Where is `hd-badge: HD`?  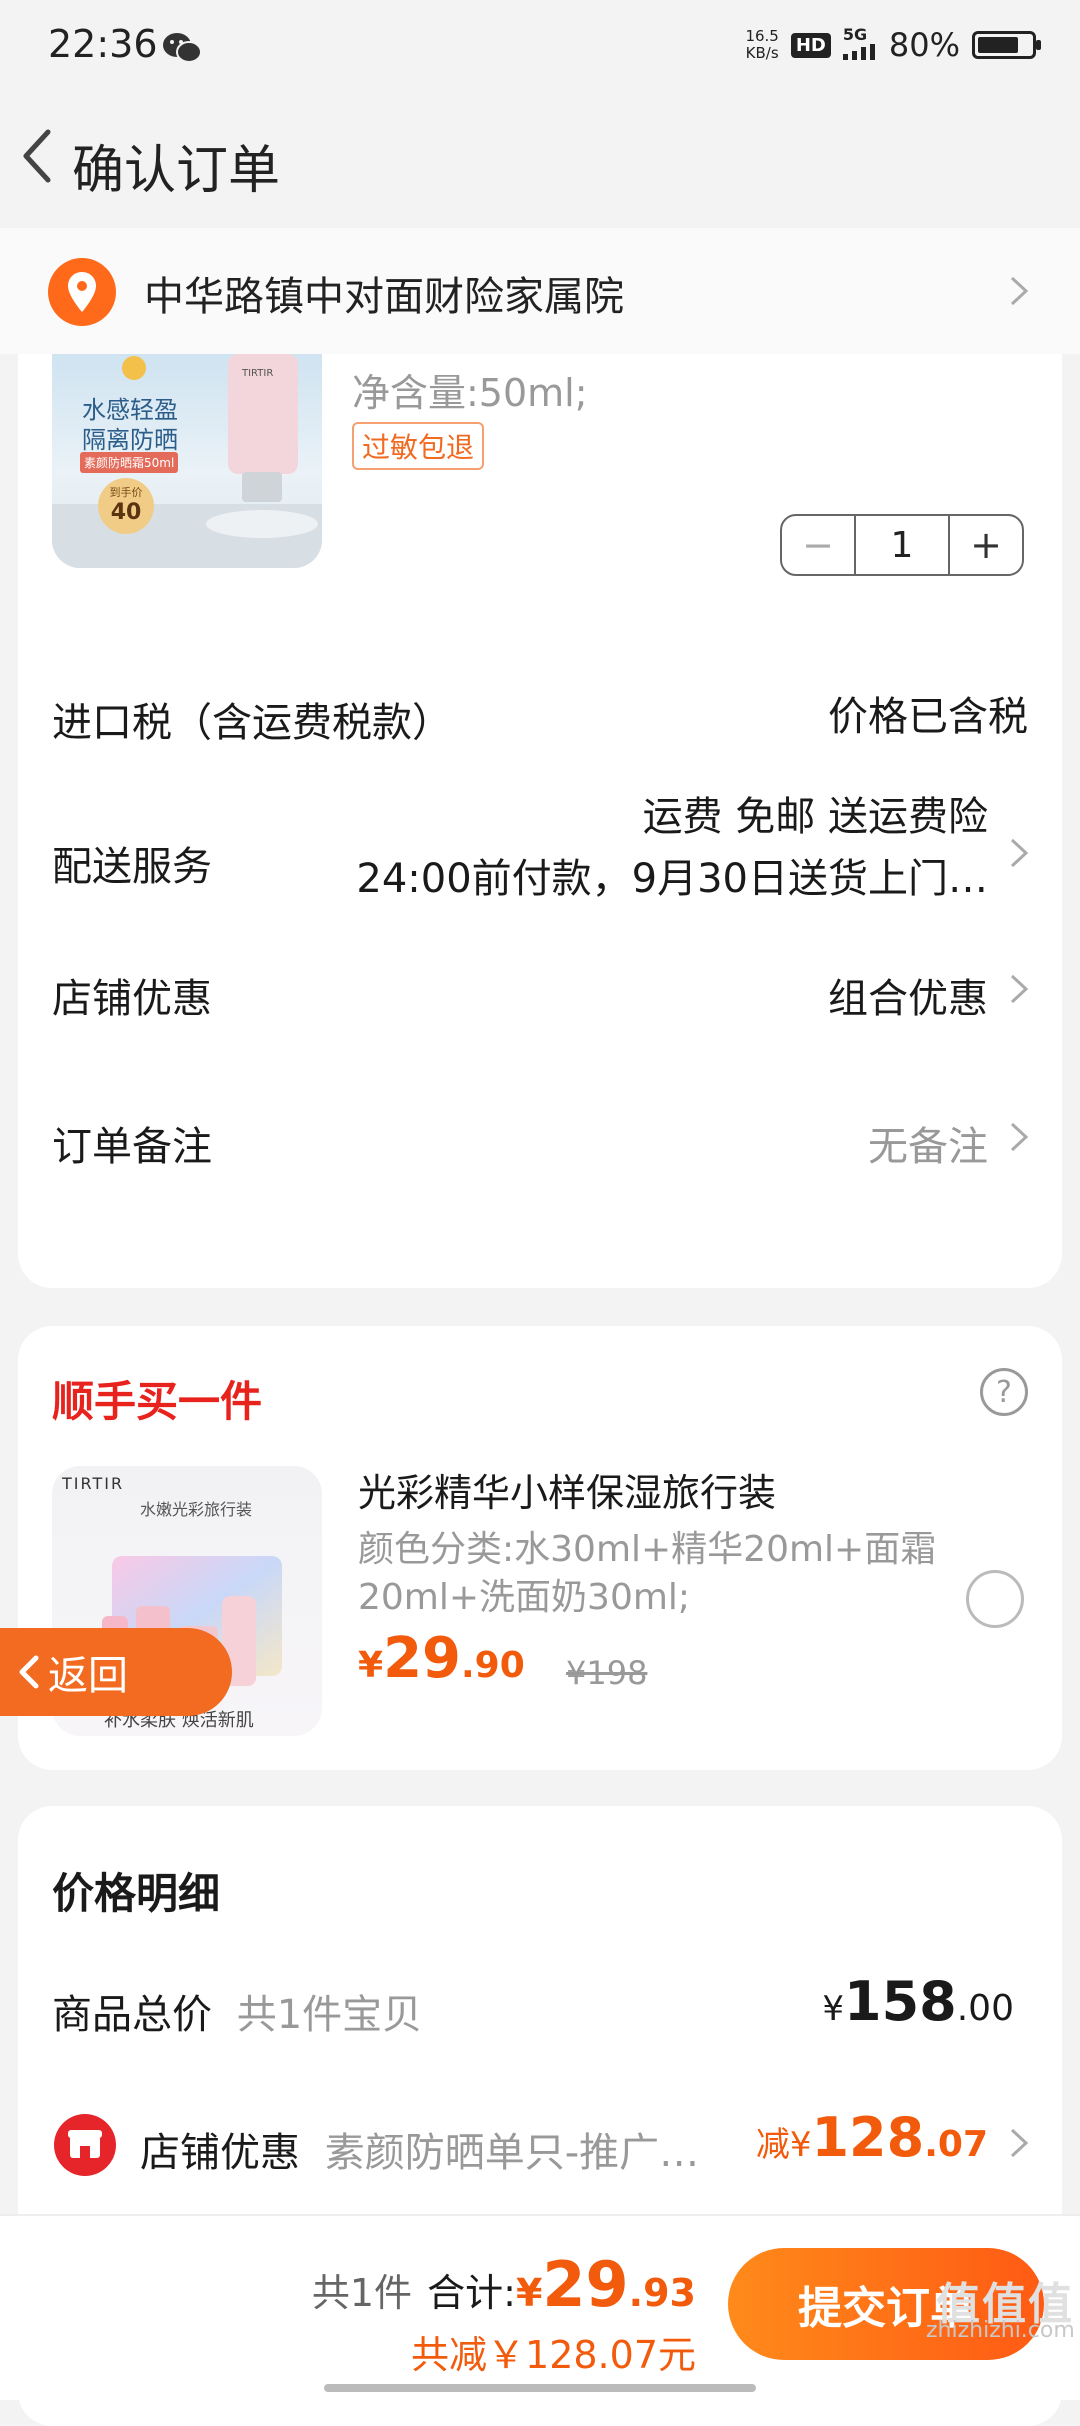
hd-badge: HD is located at coordinates (810, 45).